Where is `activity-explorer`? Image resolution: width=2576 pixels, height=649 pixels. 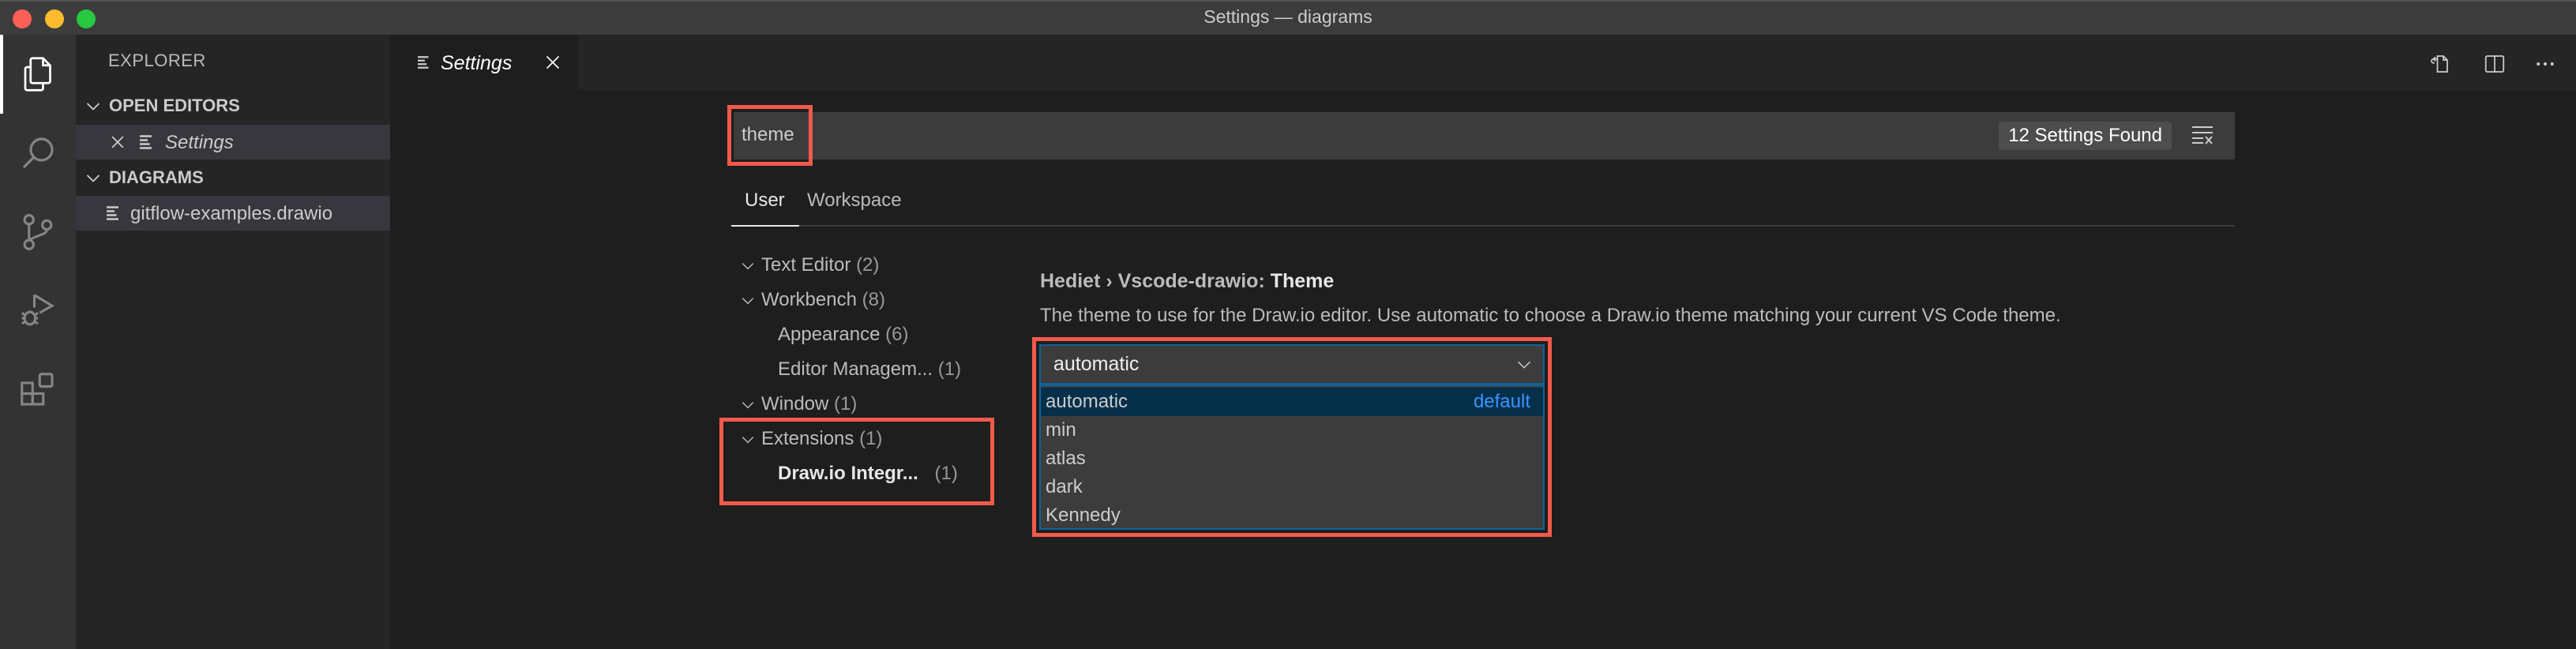 activity-explorer is located at coordinates (38, 74).